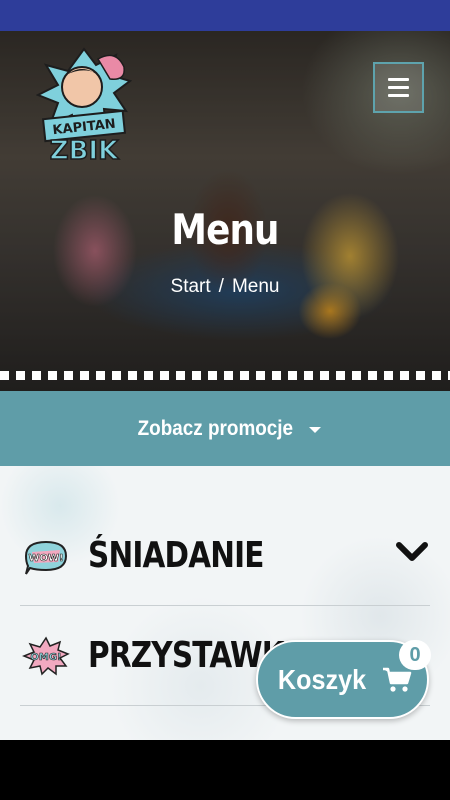 This screenshot has height=800, width=450. Describe the element at coordinates (176, 555) in the screenshot. I see `category-label: ŚNIADANIE` at that location.